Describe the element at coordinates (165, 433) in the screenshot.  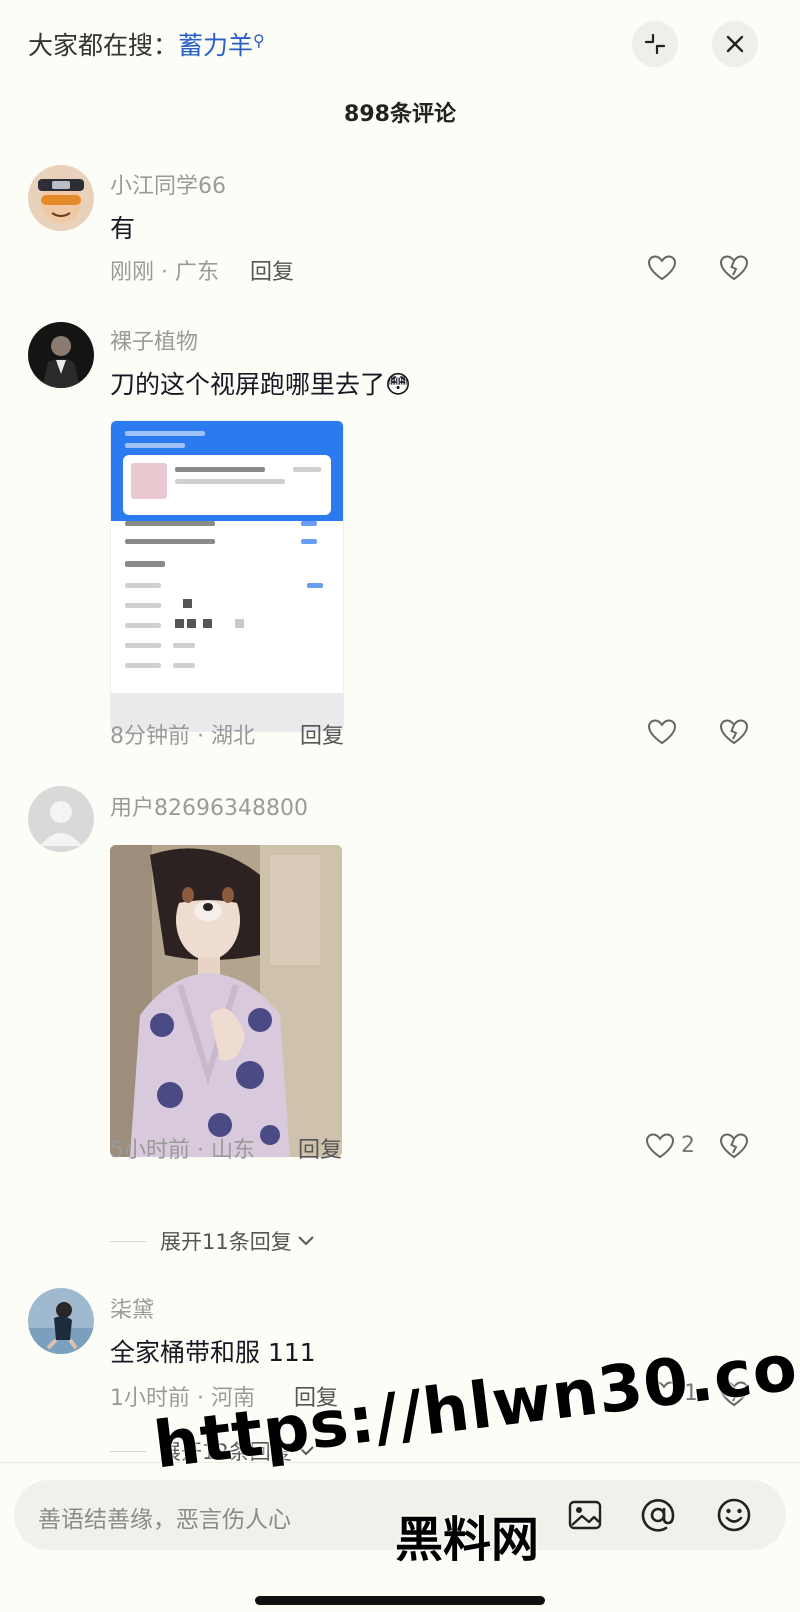
I see `screenshot-title-bar` at that location.